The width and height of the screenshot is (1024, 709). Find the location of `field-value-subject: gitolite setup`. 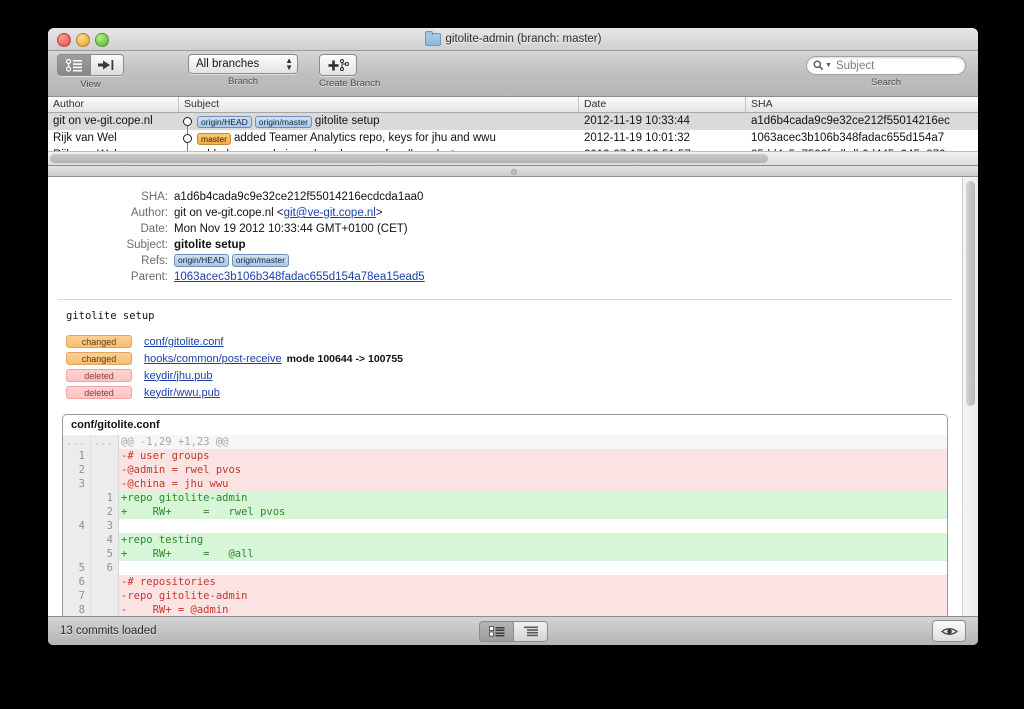

field-value-subject: gitolite setup is located at coordinates (210, 245).